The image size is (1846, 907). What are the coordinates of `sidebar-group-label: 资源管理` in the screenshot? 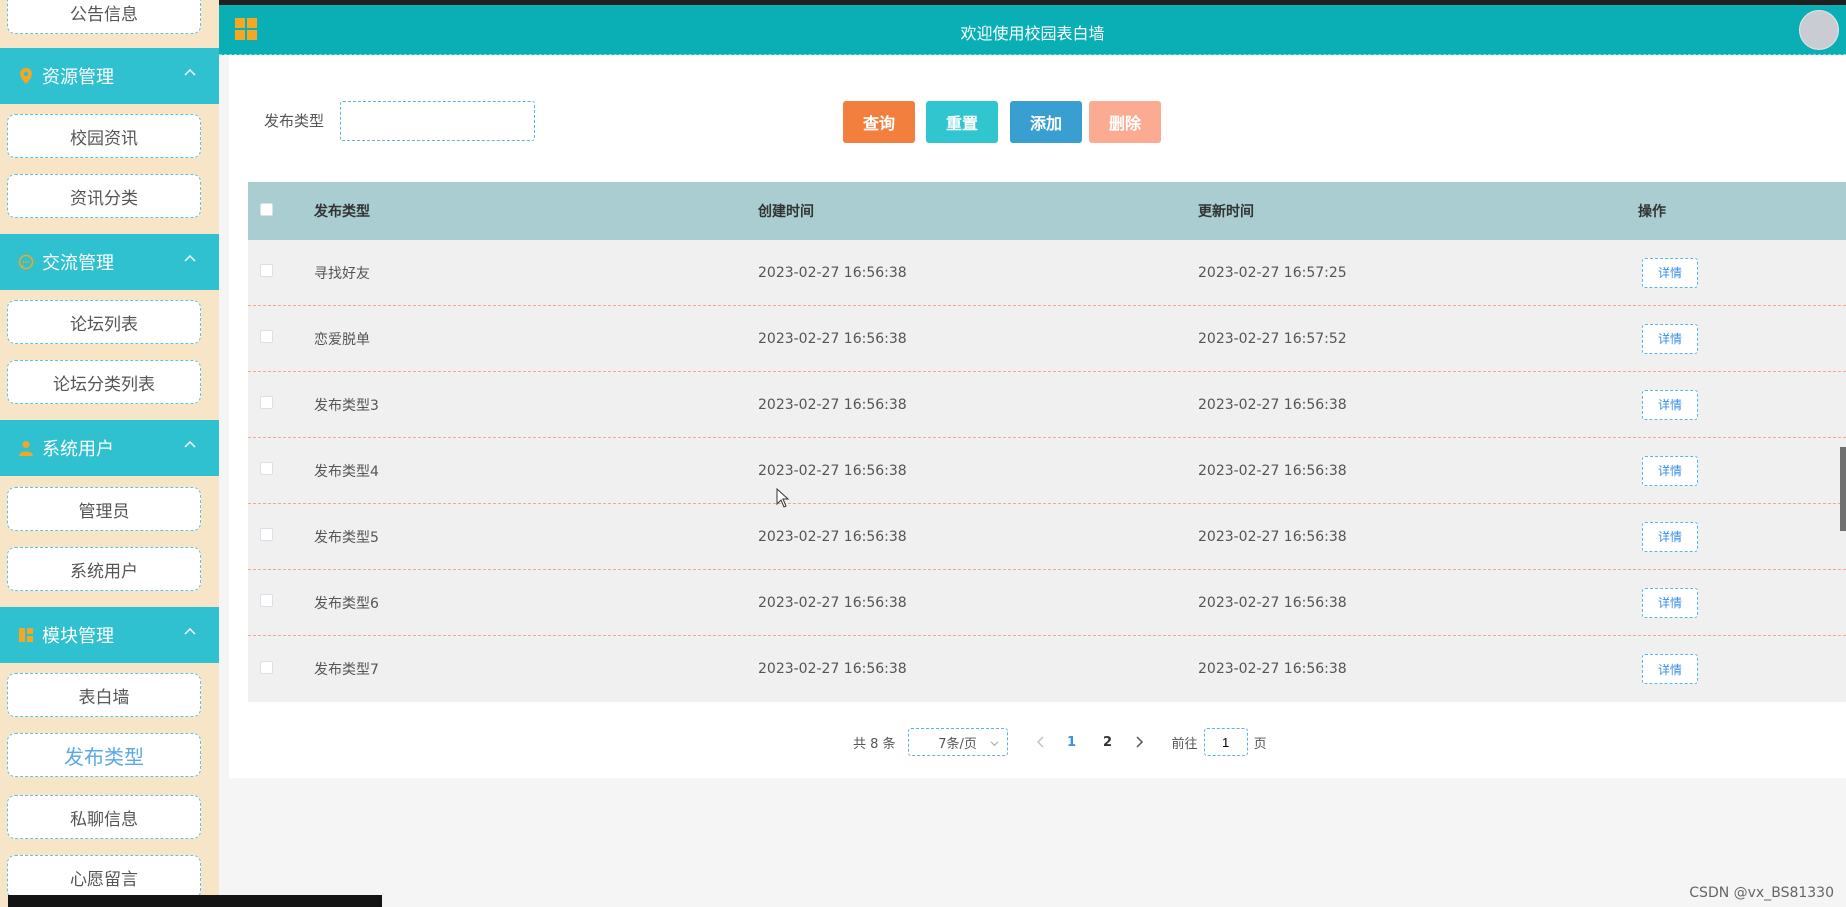 It's located at (78, 77).